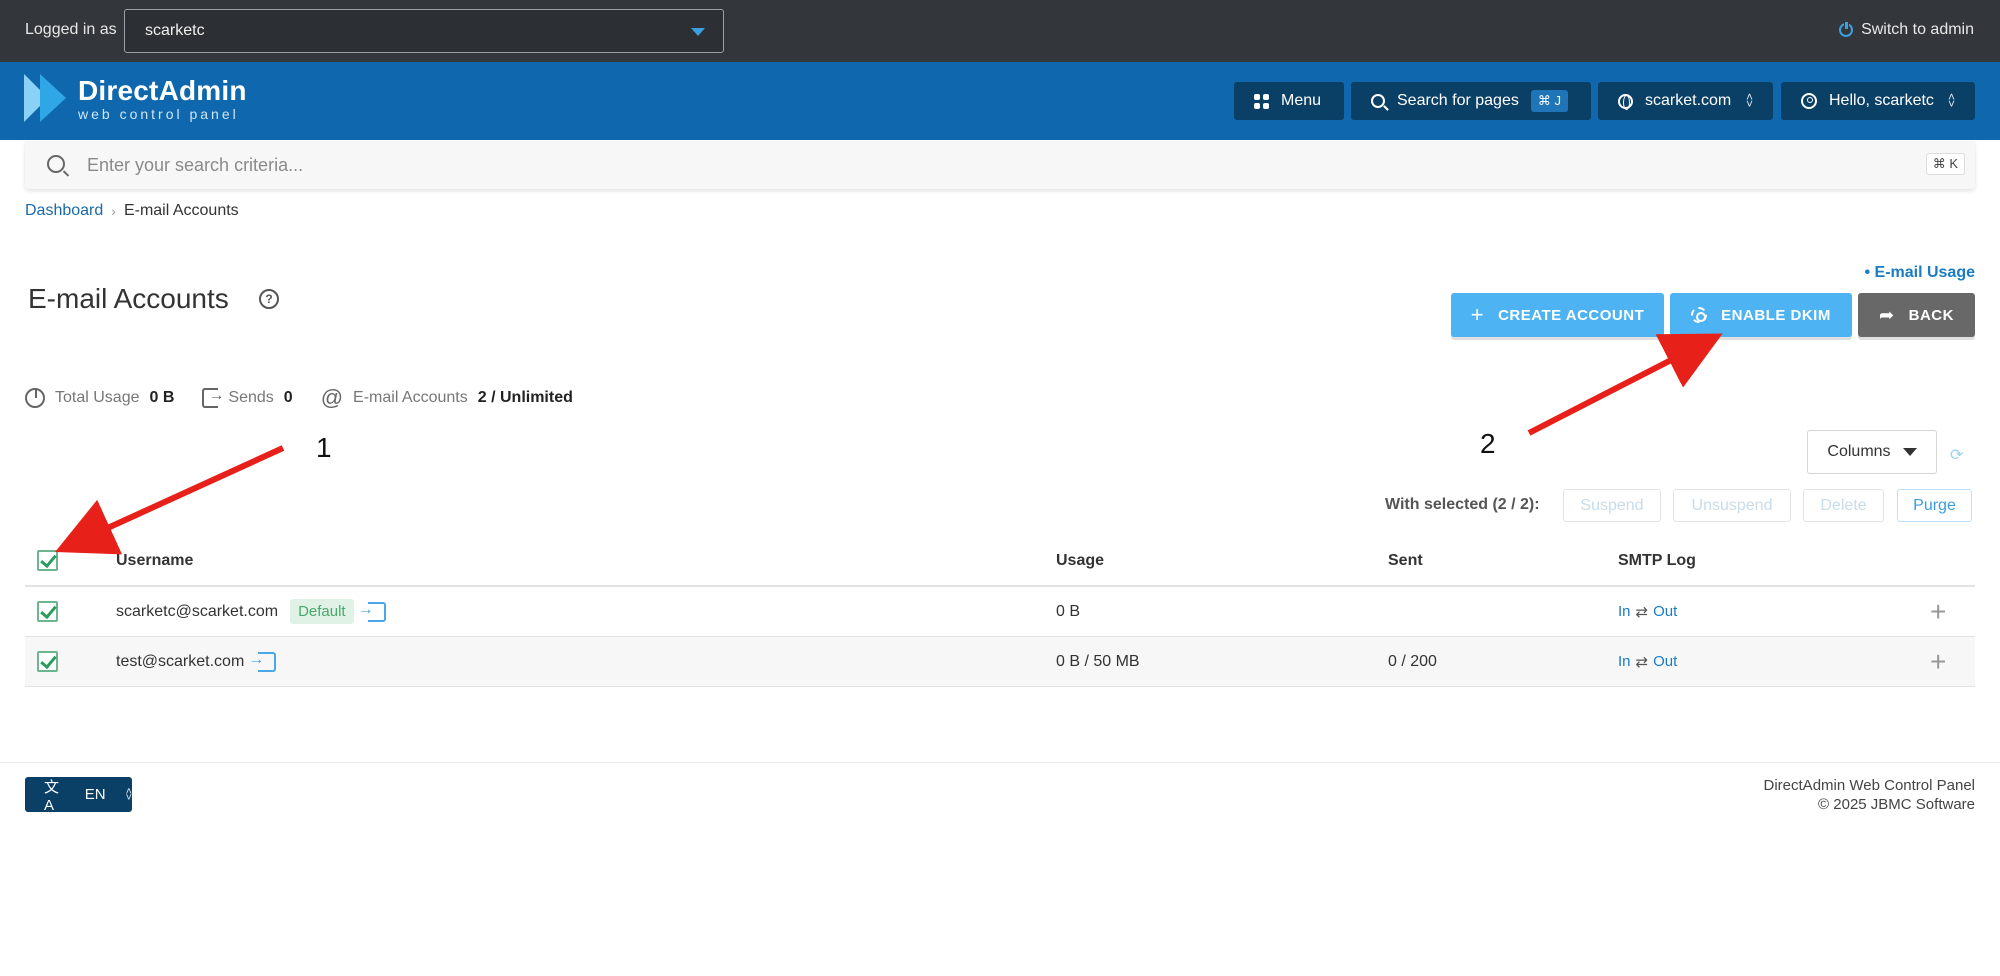  Describe the element at coordinates (1000, 561) in the screenshot. I see `table-header: Username Usage Sent SMTP Log` at that location.